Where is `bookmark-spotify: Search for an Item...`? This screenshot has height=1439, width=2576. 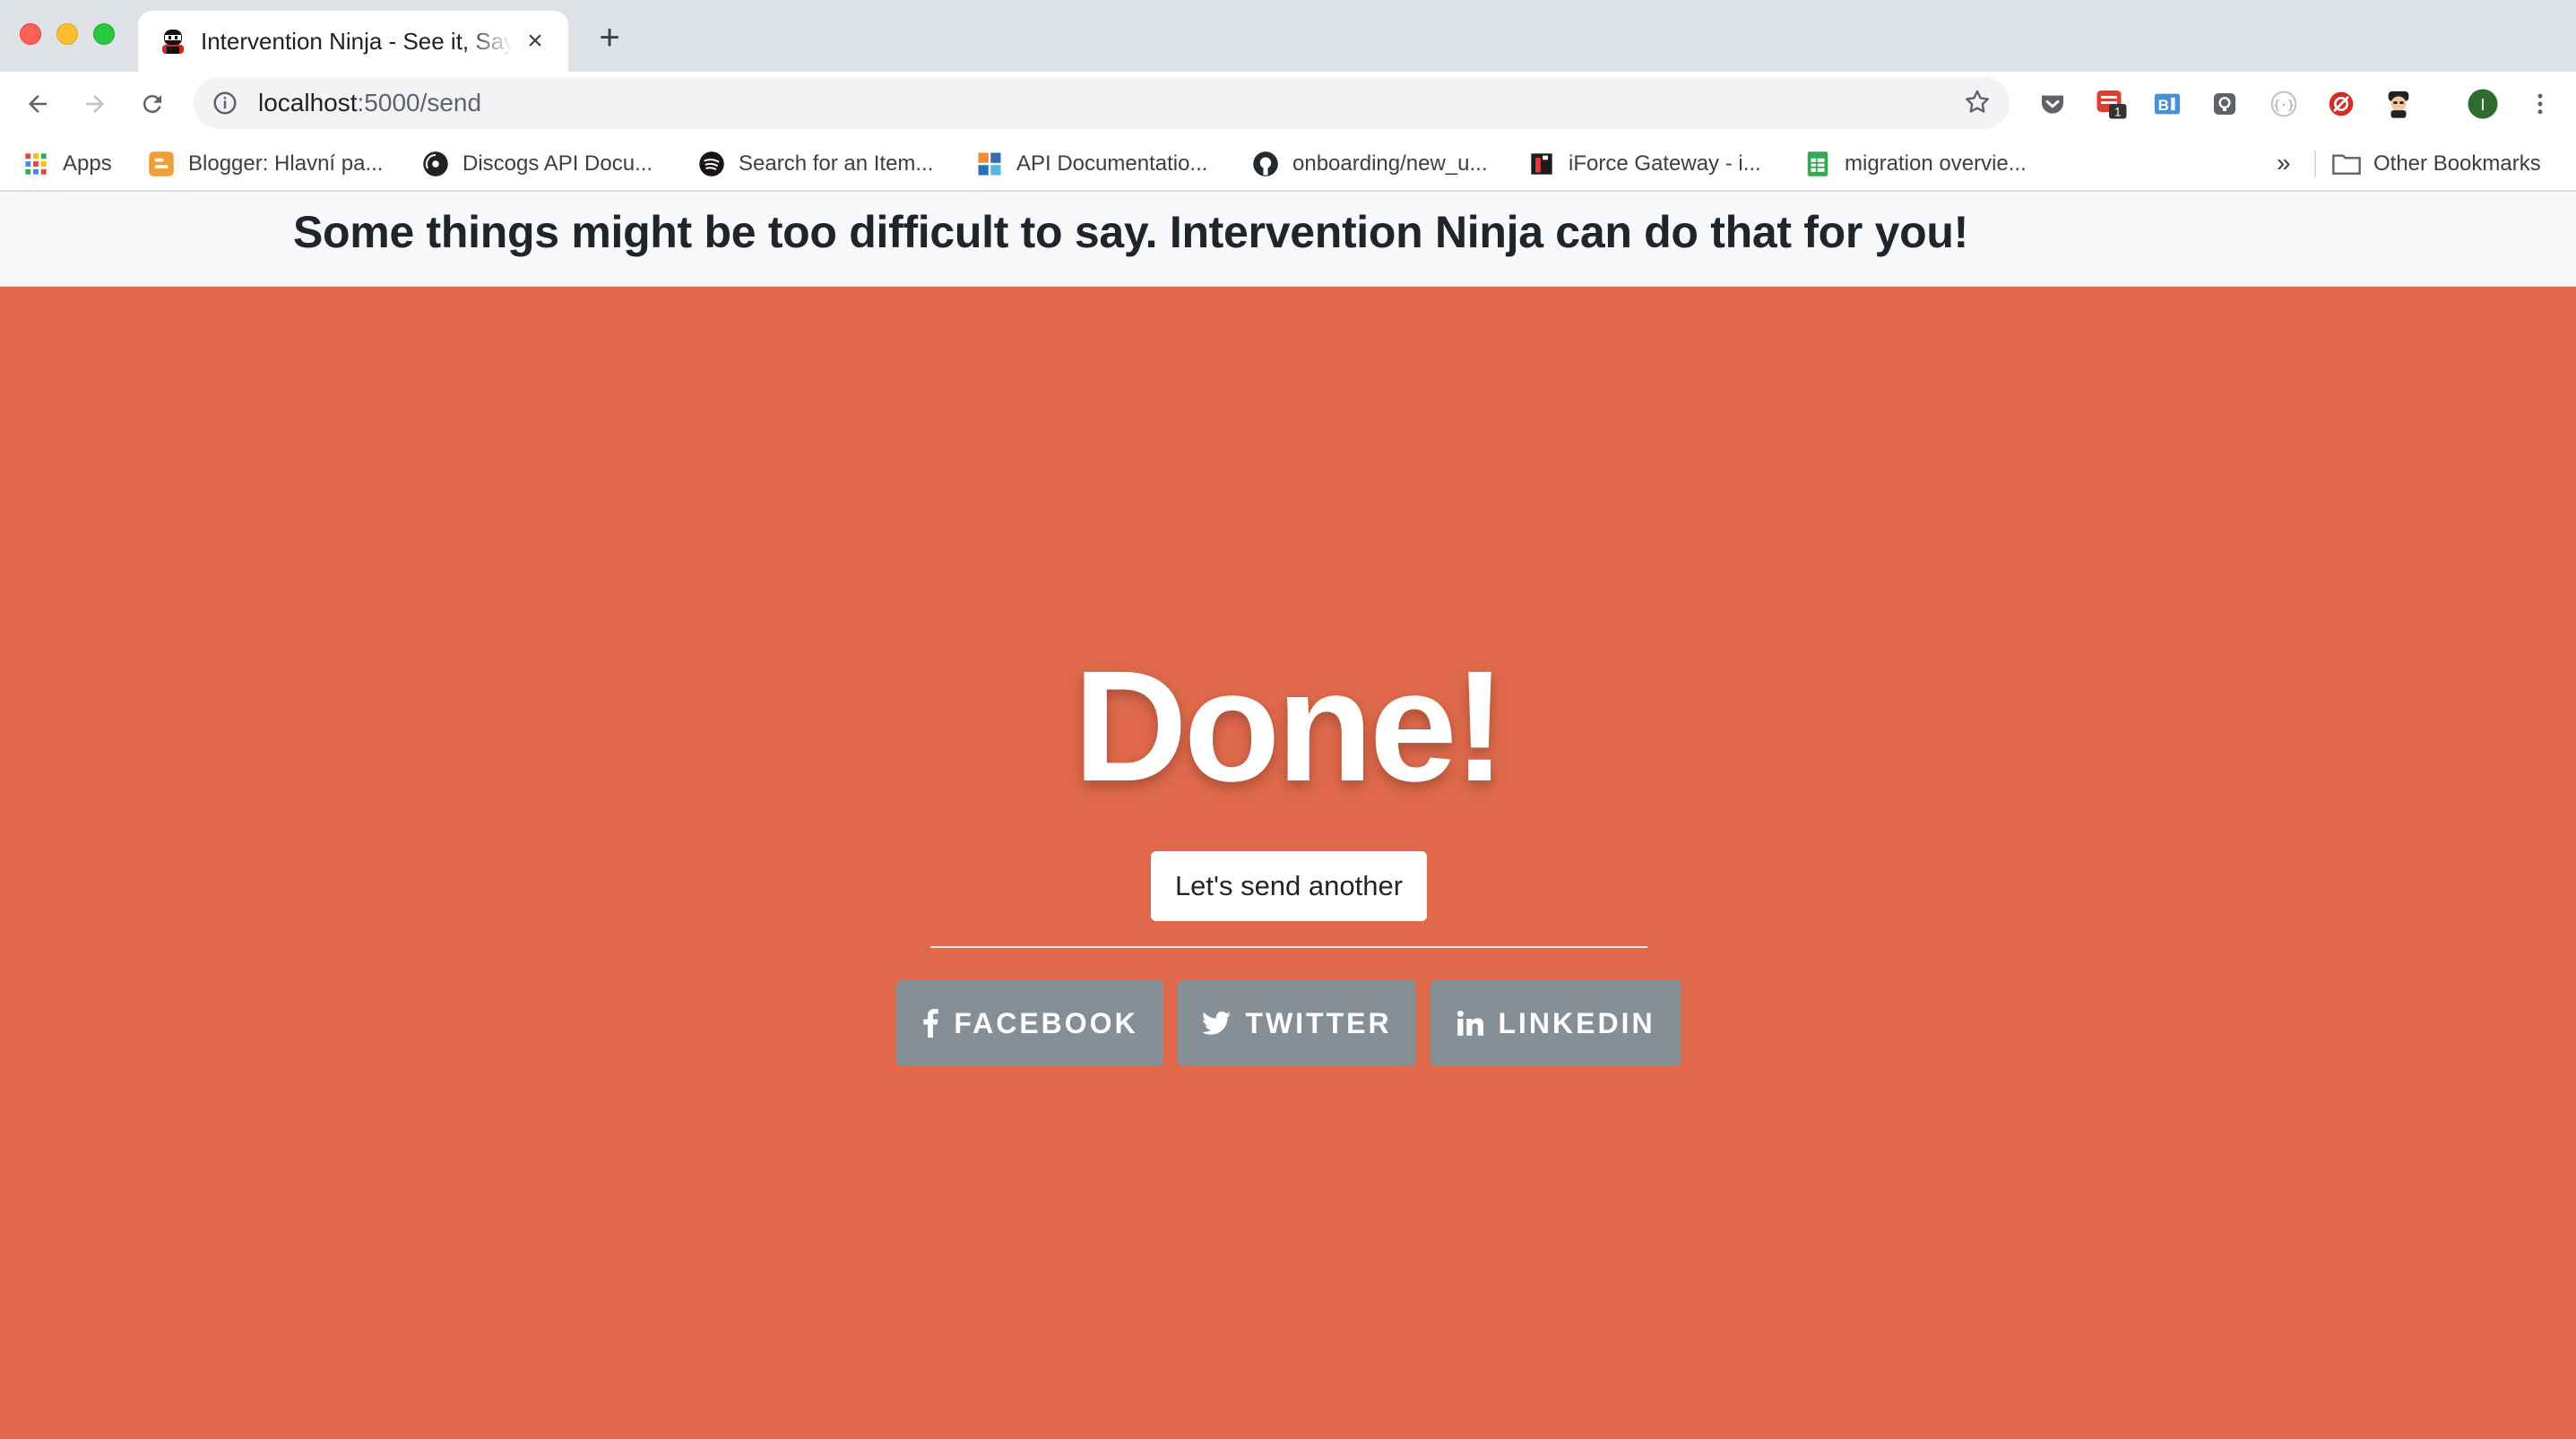 bookmark-spotify: Search for an Item... is located at coordinates (815, 164).